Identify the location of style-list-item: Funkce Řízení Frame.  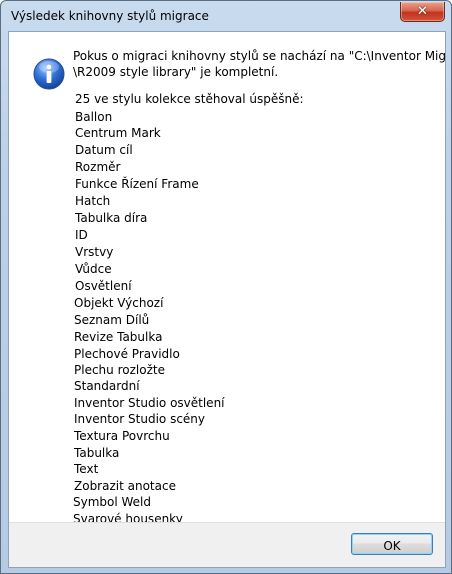
(137, 184).